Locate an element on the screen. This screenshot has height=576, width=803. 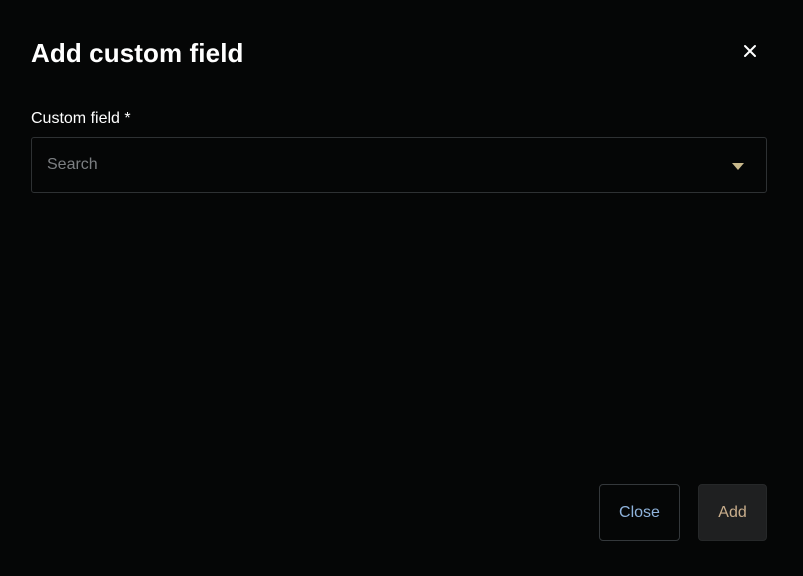
custom-field-select is located at coordinates (399, 165).